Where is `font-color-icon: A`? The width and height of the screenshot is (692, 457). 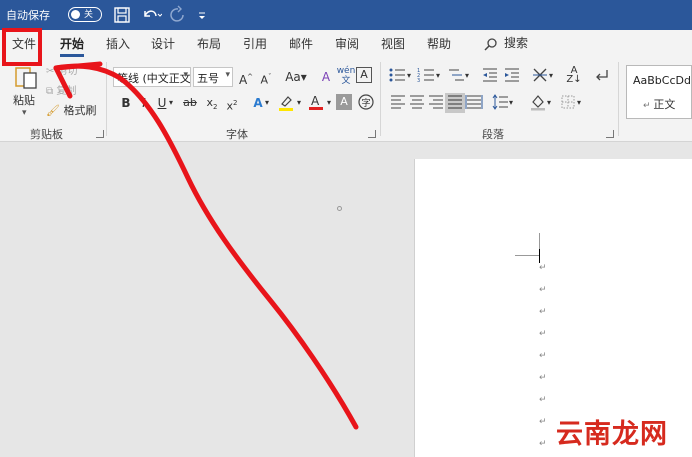
font-color-icon: A is located at coordinates (316, 103).